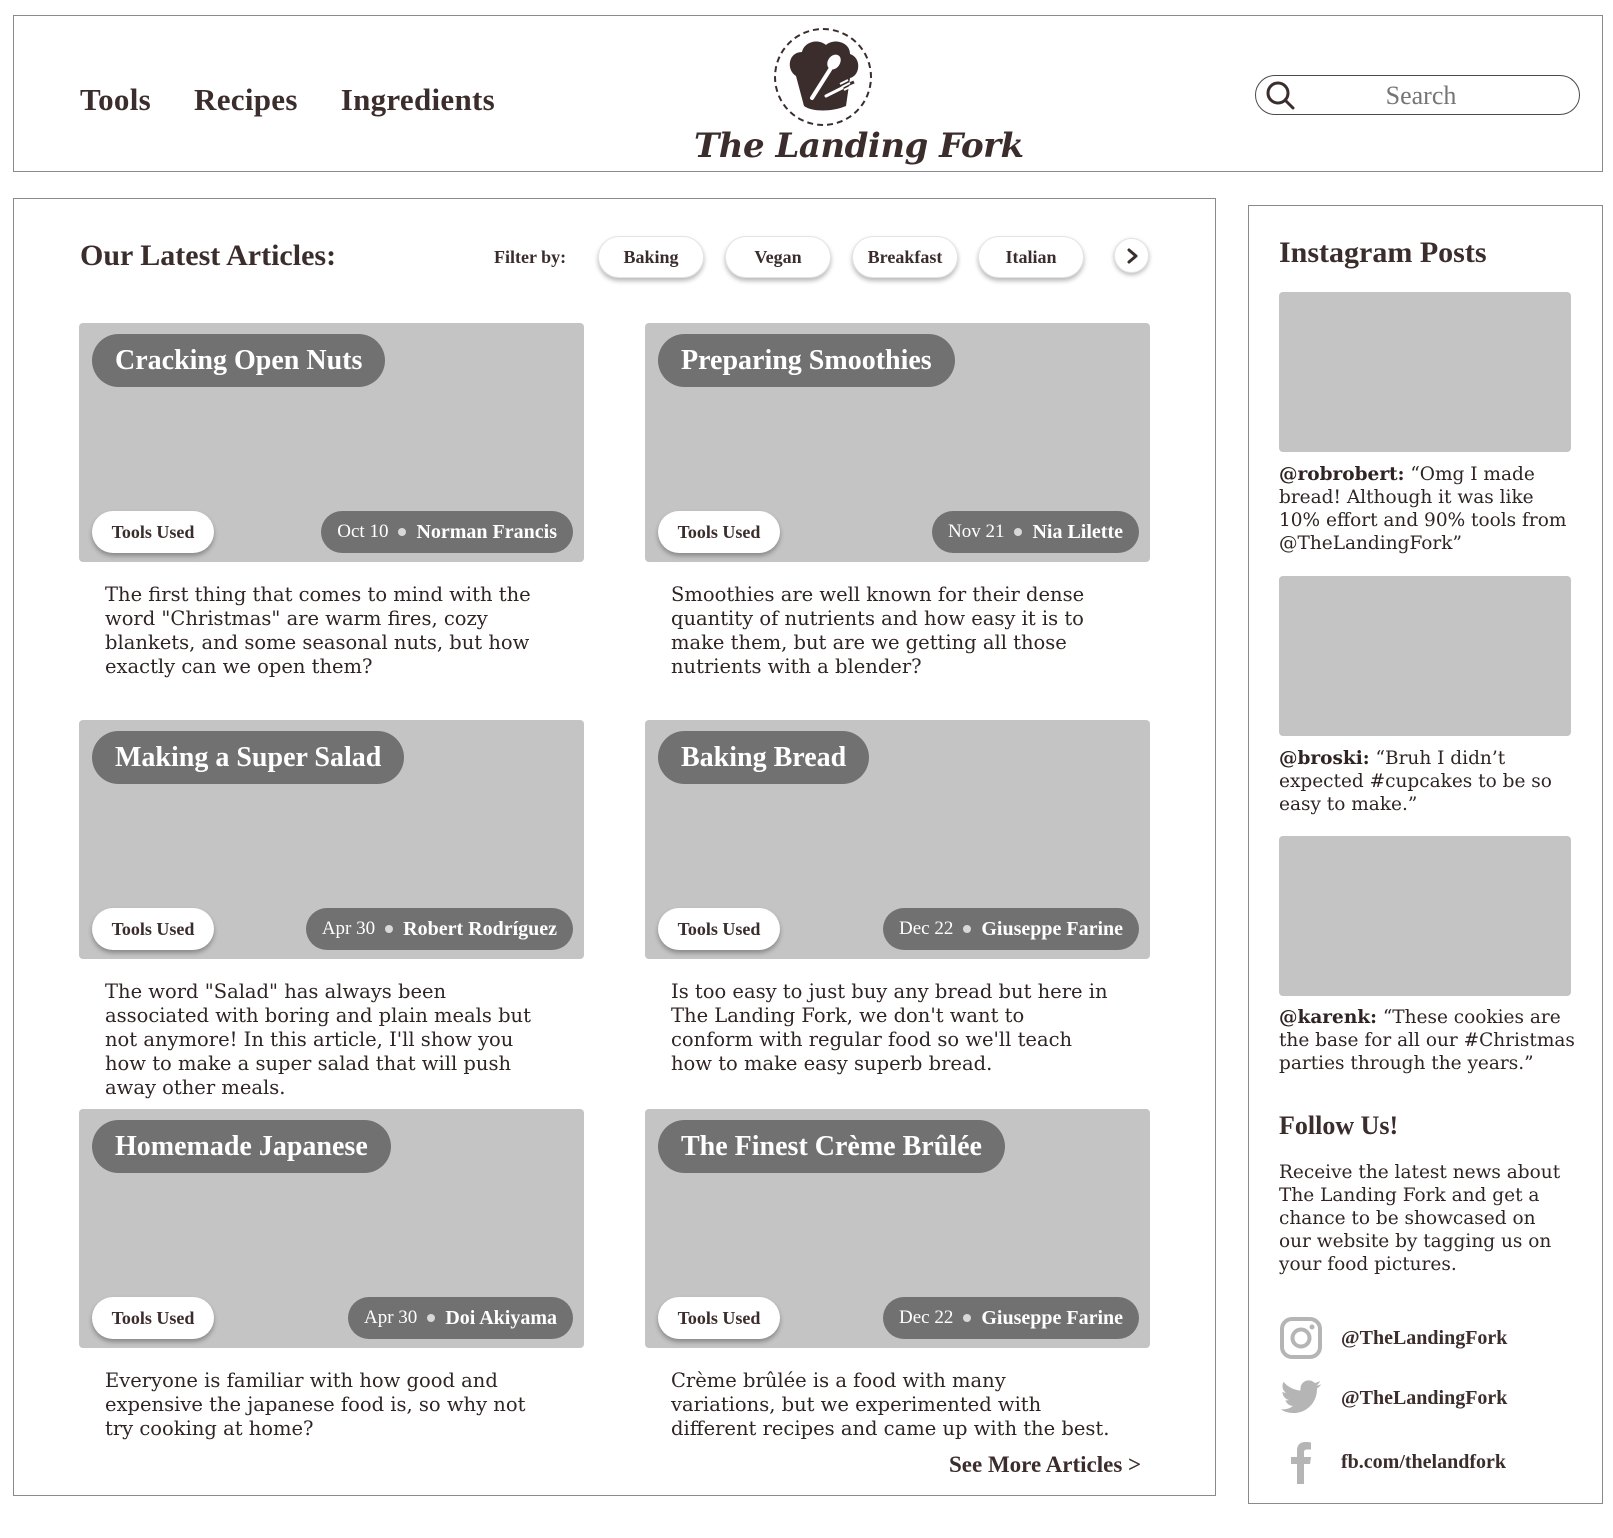  What do you see at coordinates (1328, 1017) in the screenshot?
I see `instagram-user: @karenk:` at bounding box center [1328, 1017].